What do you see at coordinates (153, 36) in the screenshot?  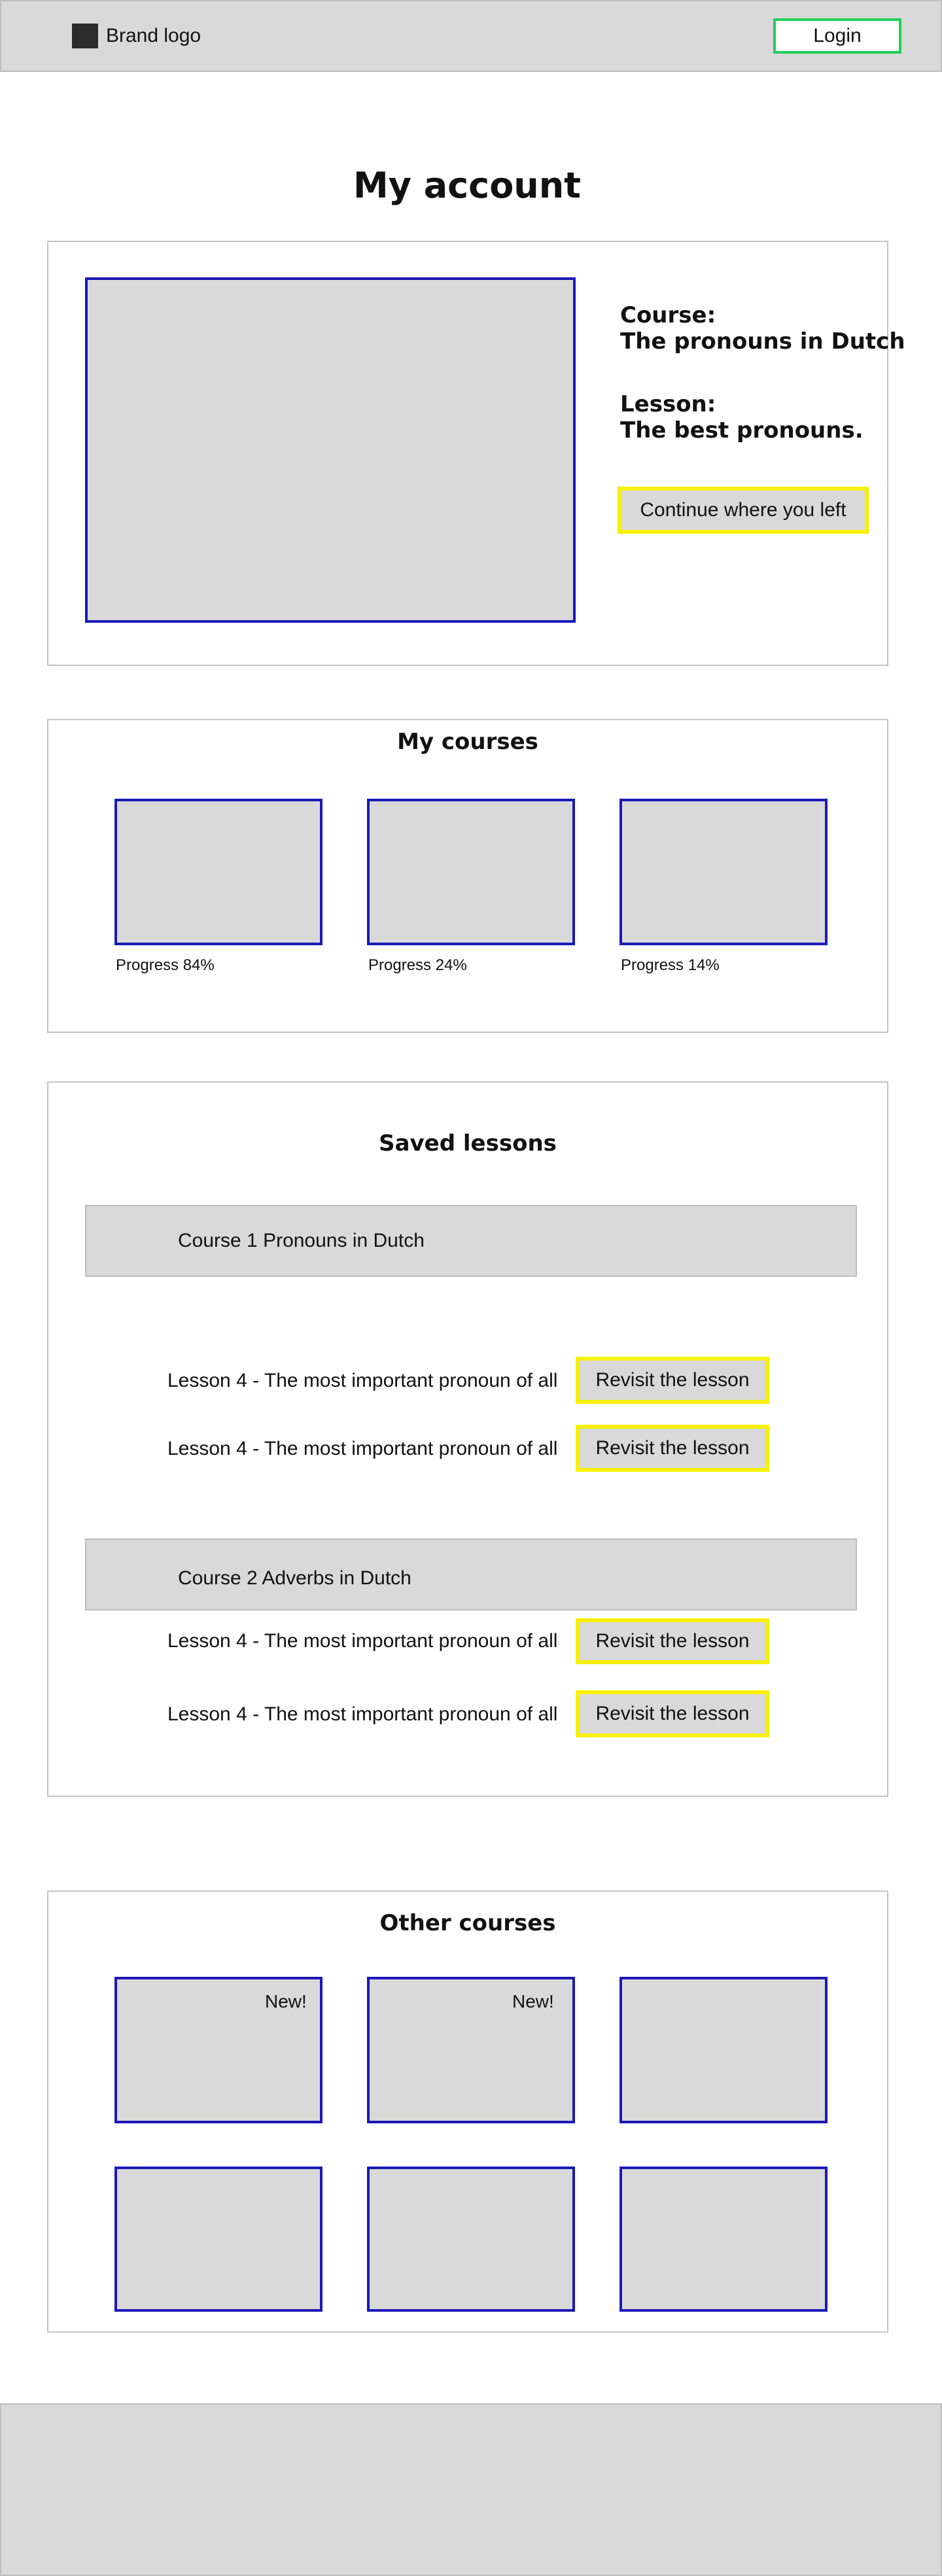 I see `brand-logo-text: Brand logo` at bounding box center [153, 36].